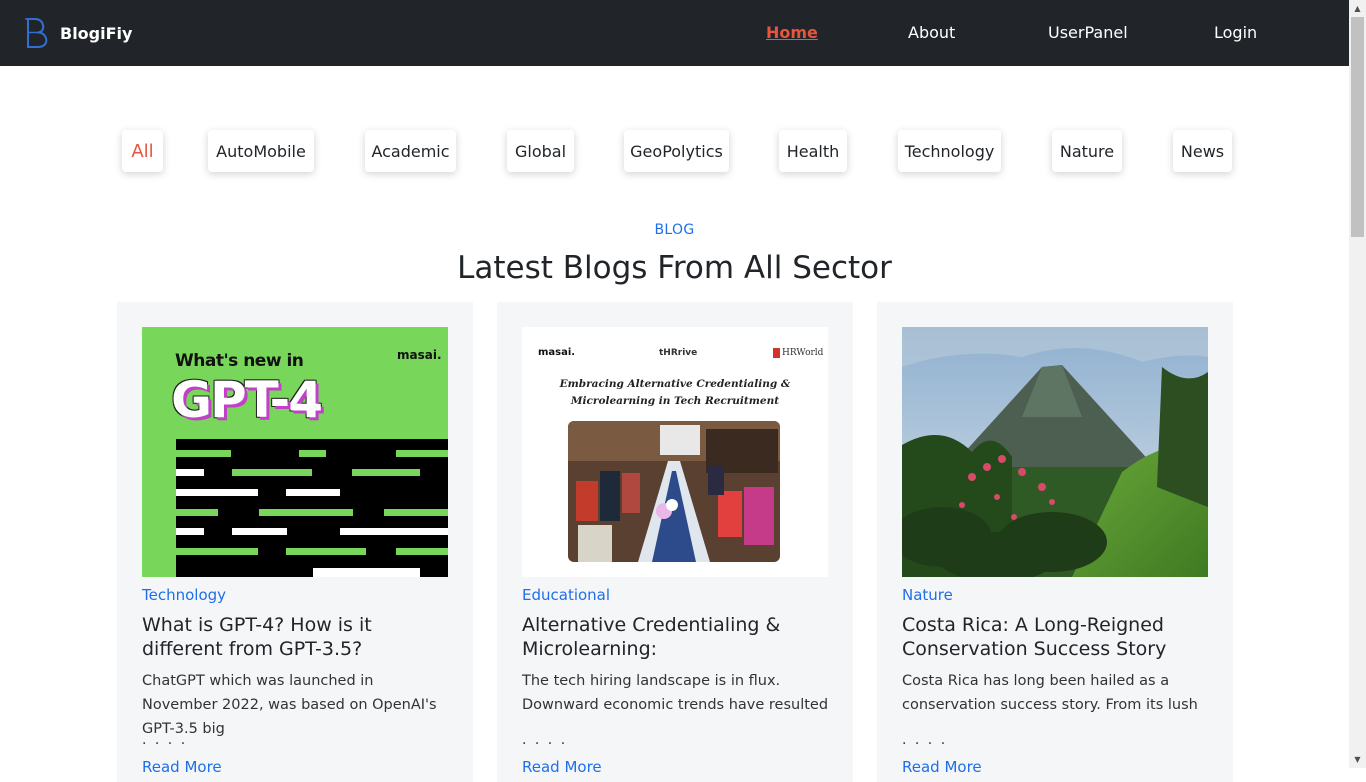 The height and width of the screenshot is (782, 1366). What do you see at coordinates (1087, 151) in the screenshot?
I see `category-nature-button: Nature` at bounding box center [1087, 151].